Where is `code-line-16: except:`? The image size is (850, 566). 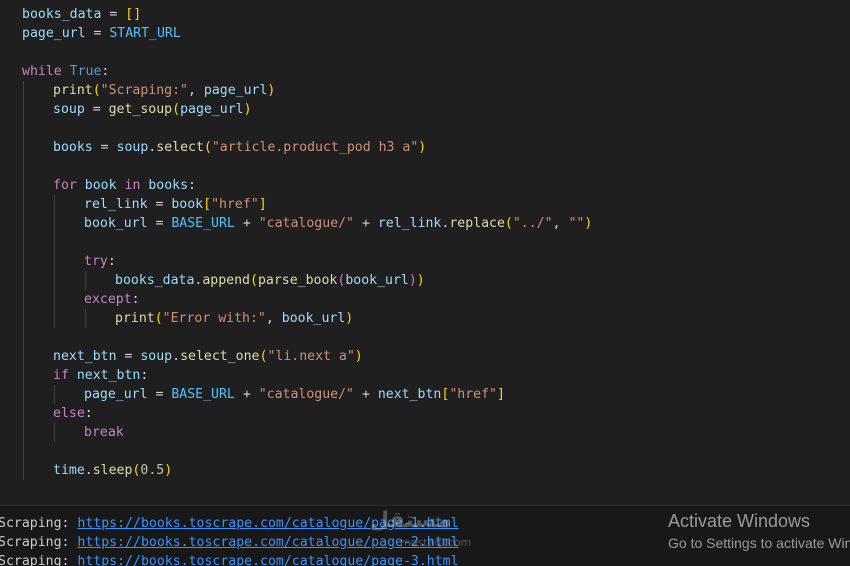 code-line-16: except: is located at coordinates (112, 299).